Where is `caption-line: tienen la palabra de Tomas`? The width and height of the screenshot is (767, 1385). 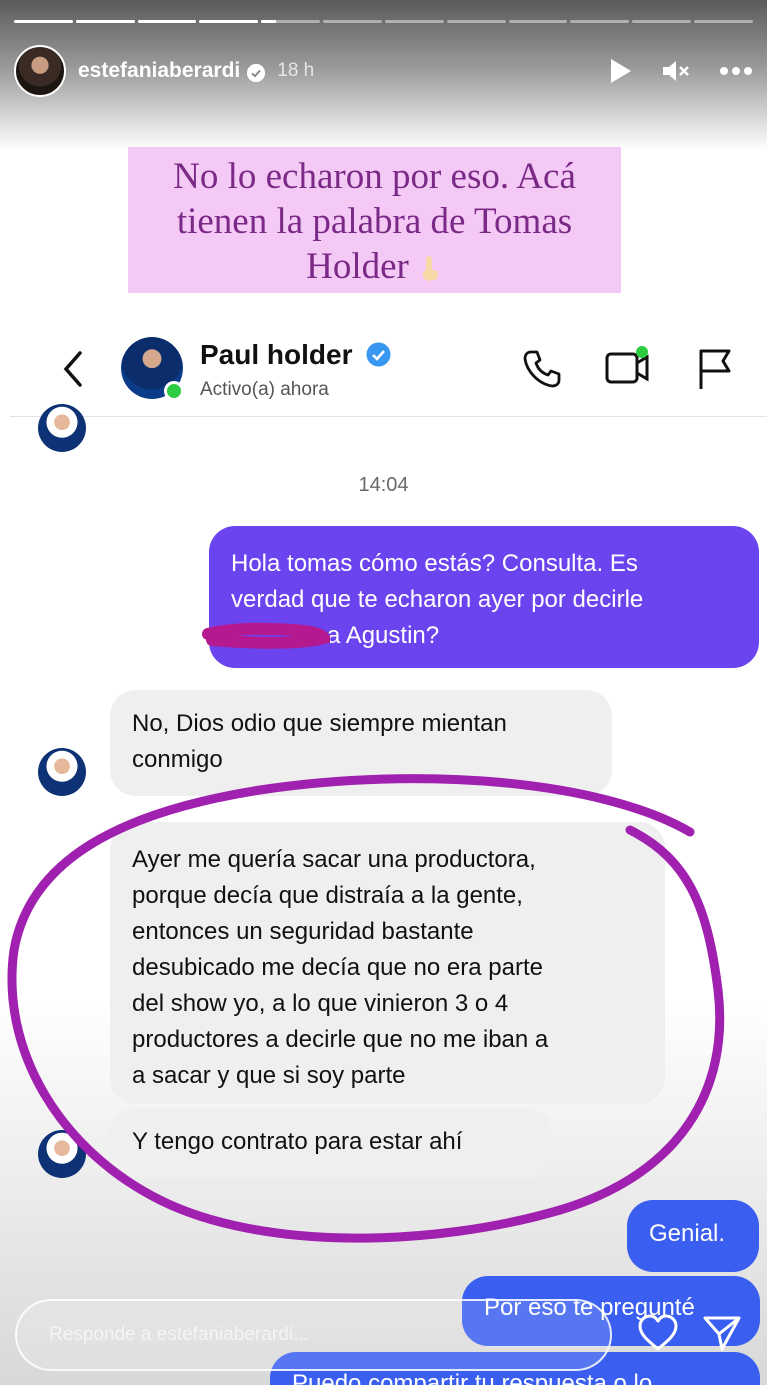 caption-line: tienen la palabra de Tomas is located at coordinates (374, 221).